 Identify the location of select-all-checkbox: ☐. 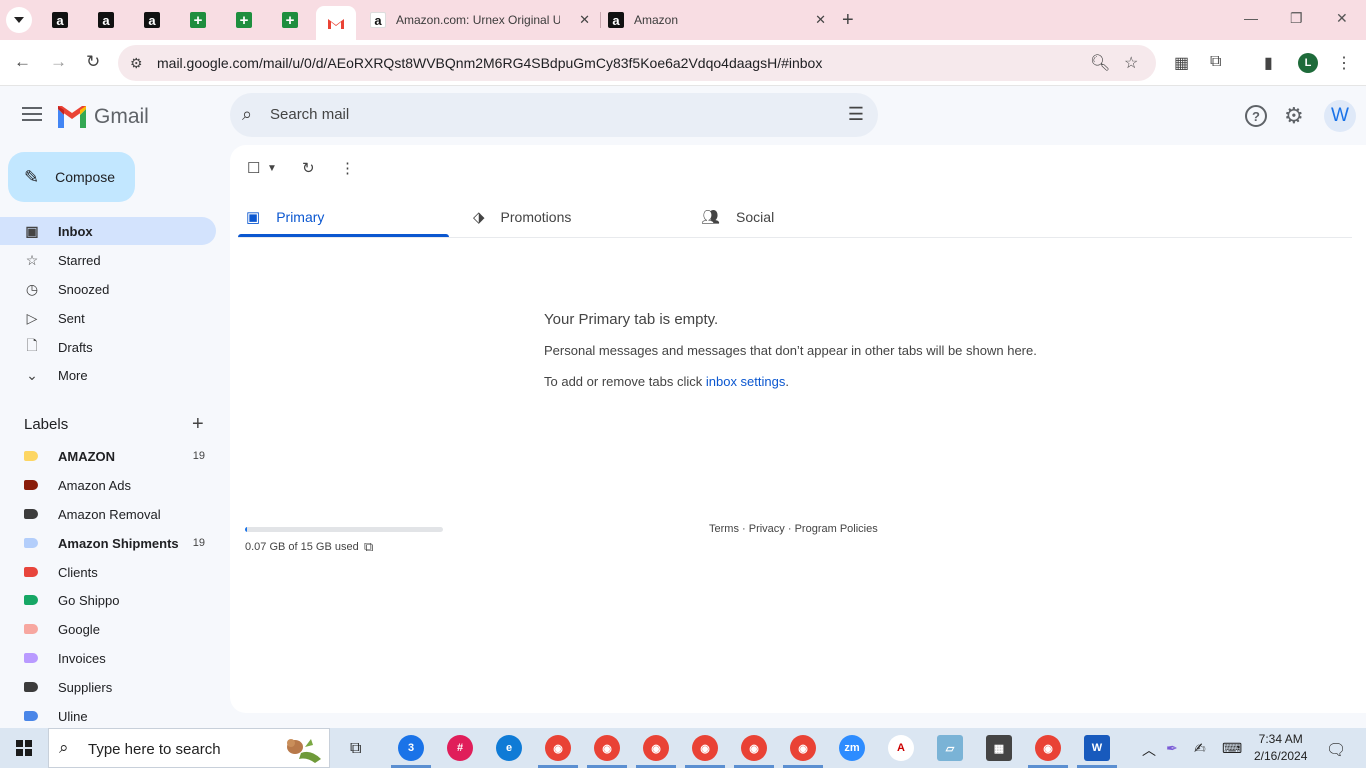
(253, 168).